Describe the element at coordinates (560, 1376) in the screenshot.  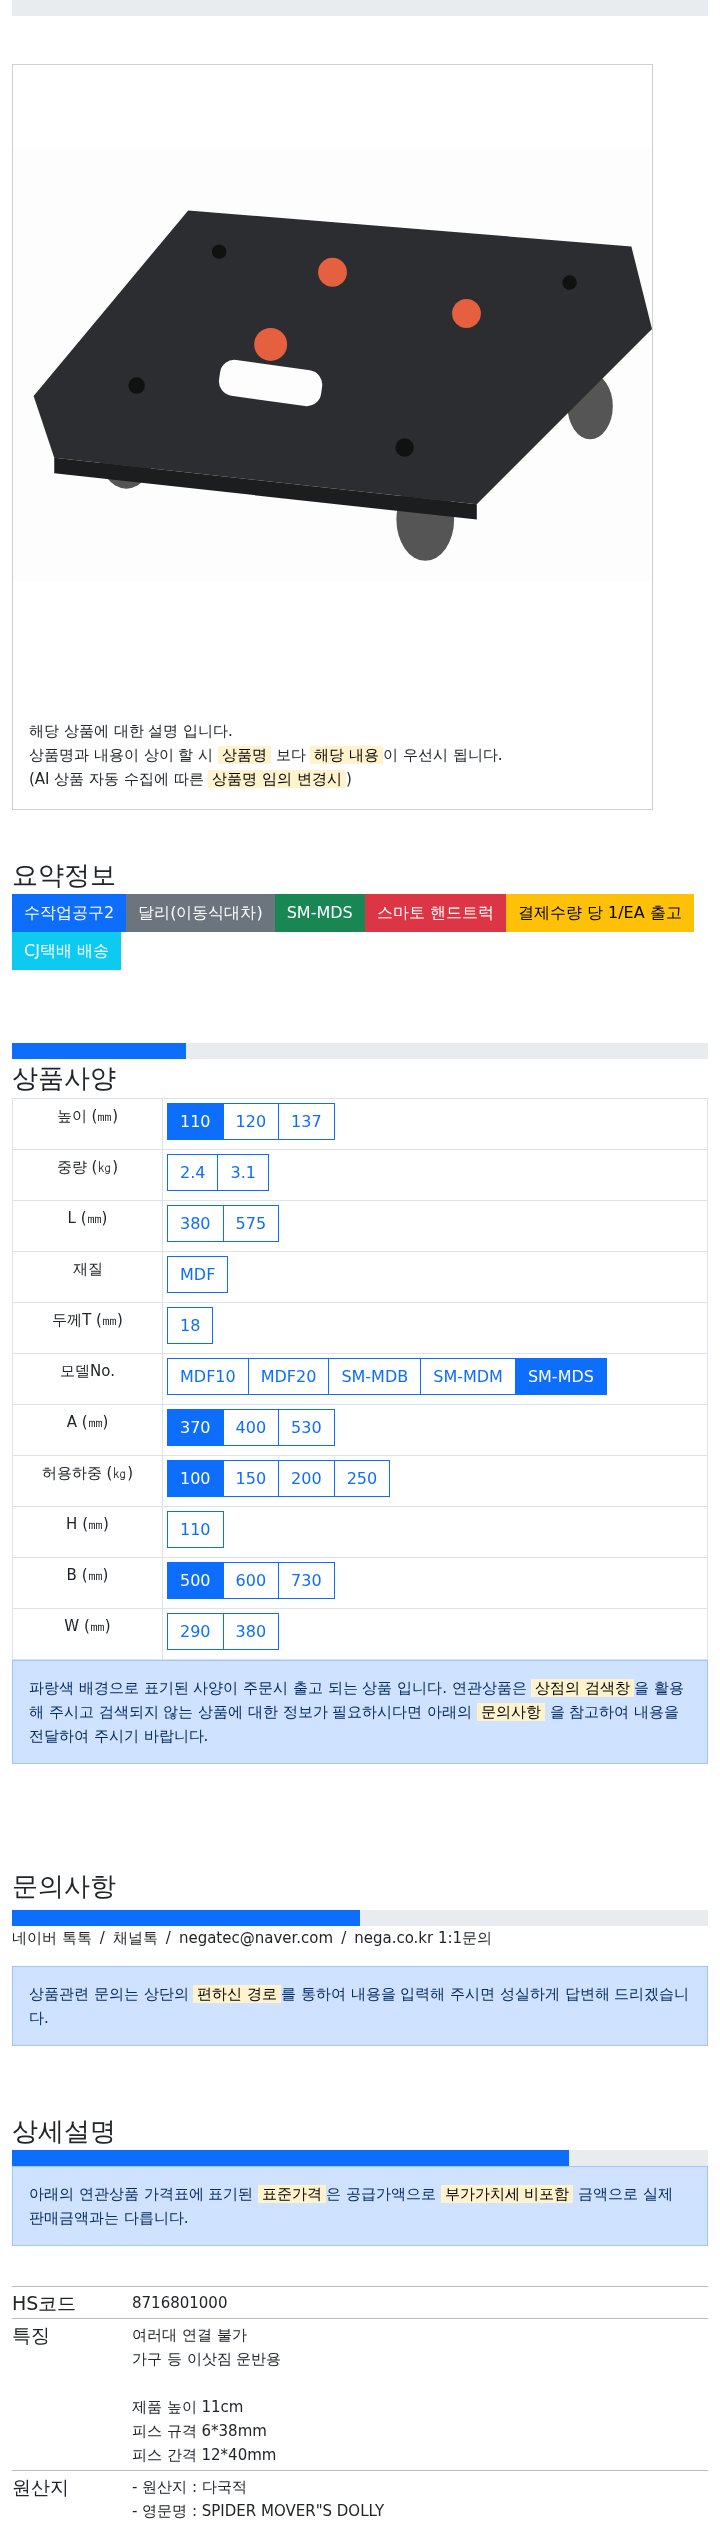
I see `option-button: SM-MDS` at that location.